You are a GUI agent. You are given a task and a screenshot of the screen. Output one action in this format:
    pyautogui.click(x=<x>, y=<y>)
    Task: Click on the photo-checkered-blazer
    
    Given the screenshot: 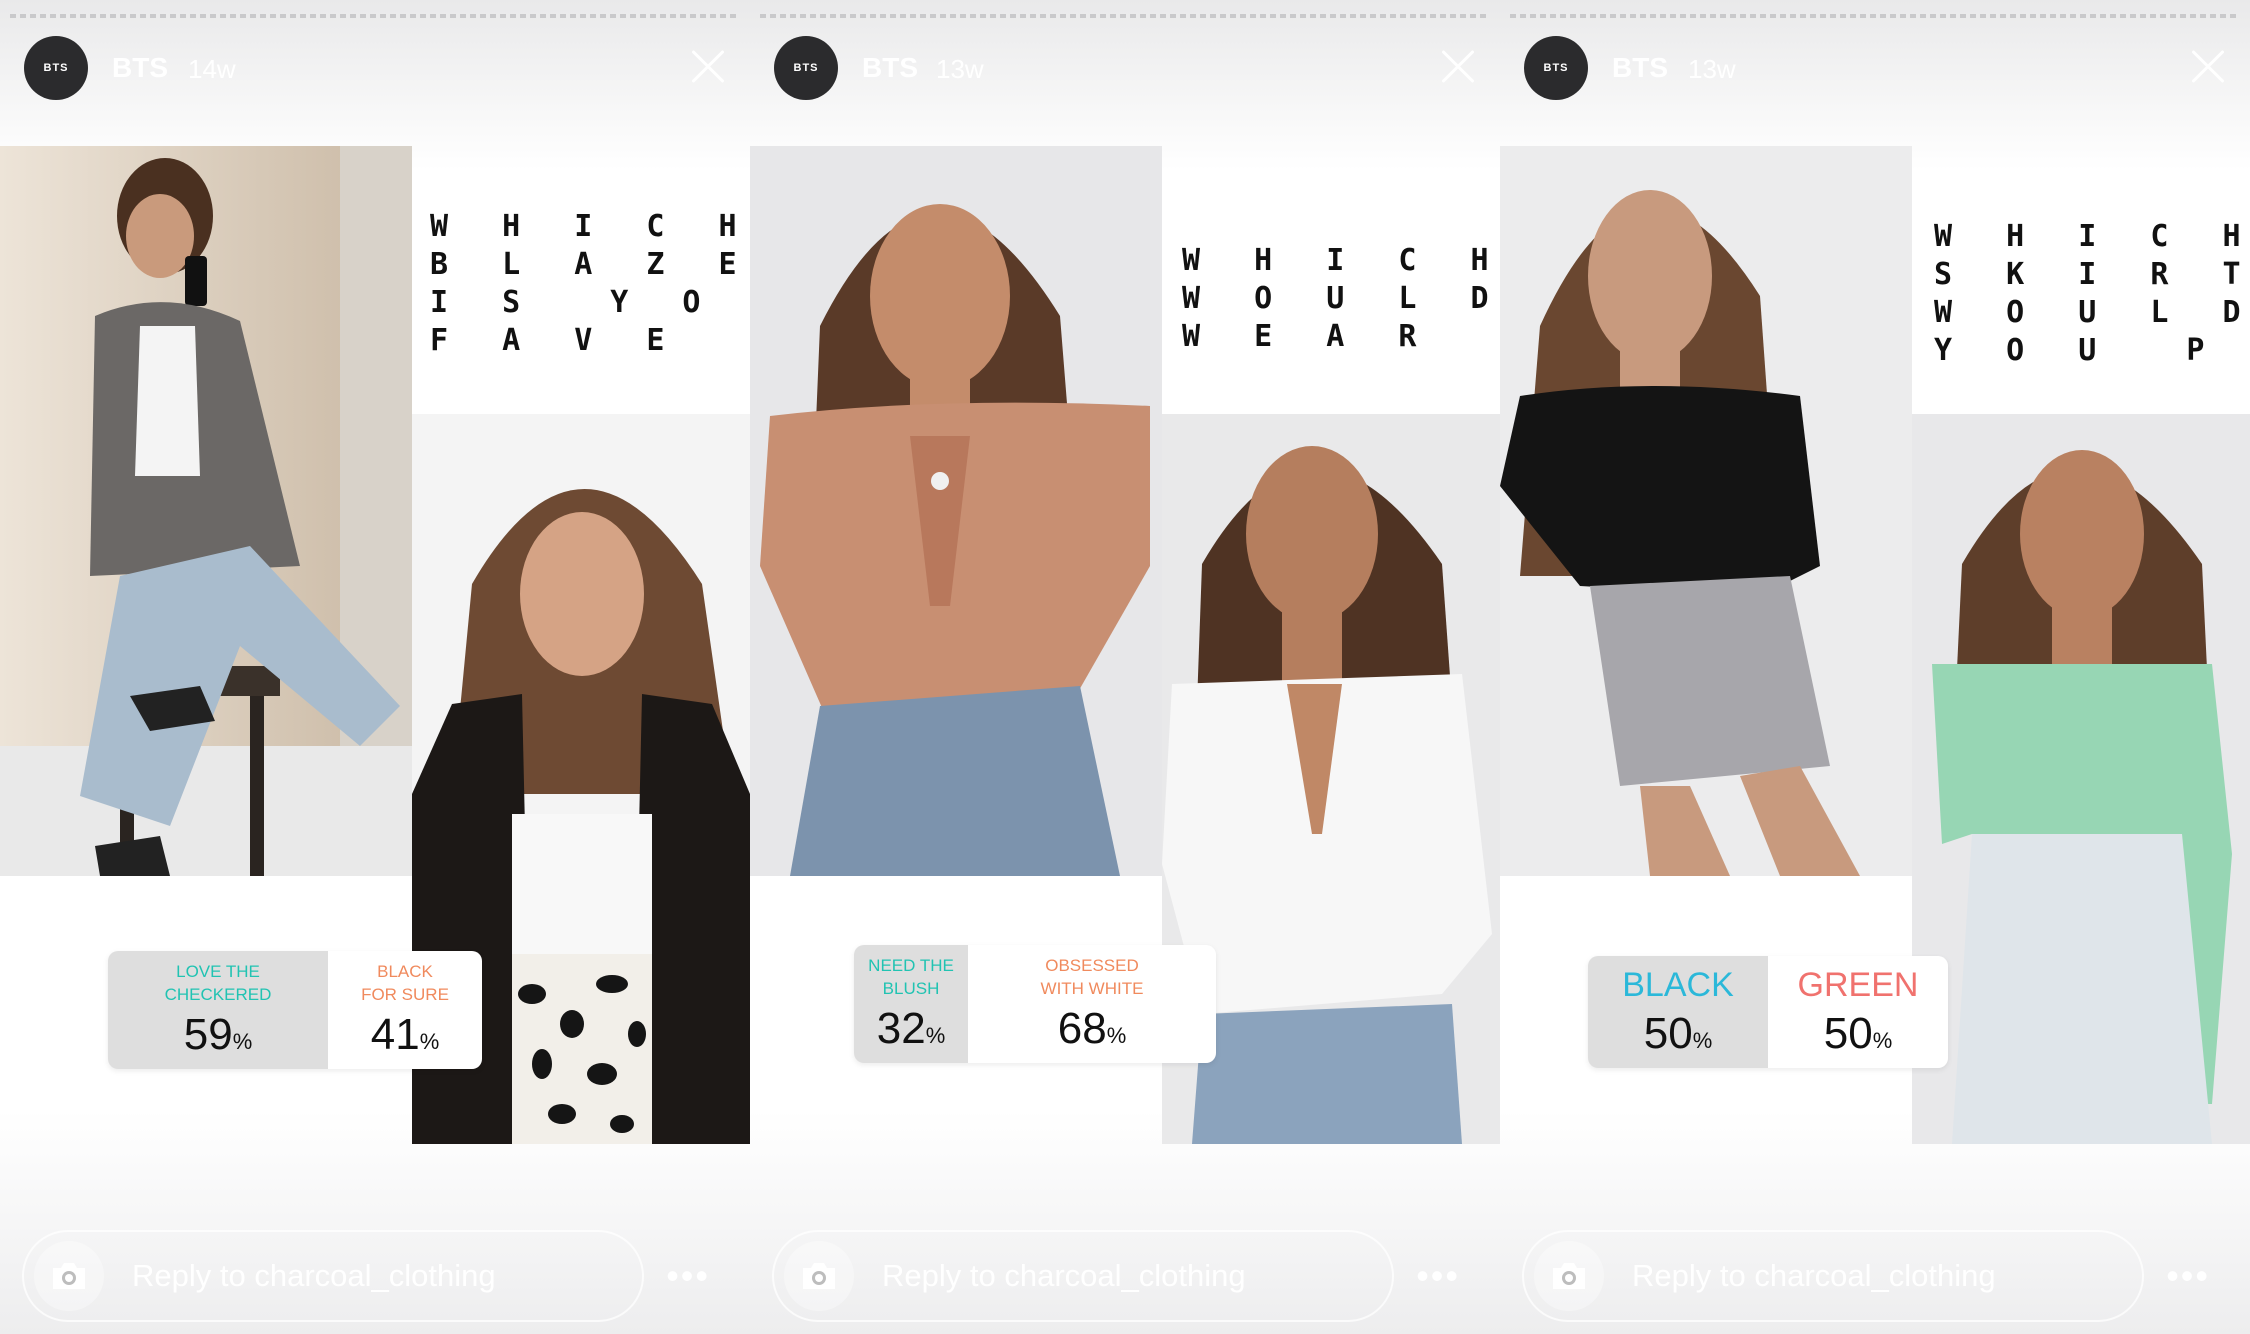 What is the action you would take?
    pyautogui.click(x=206, y=511)
    